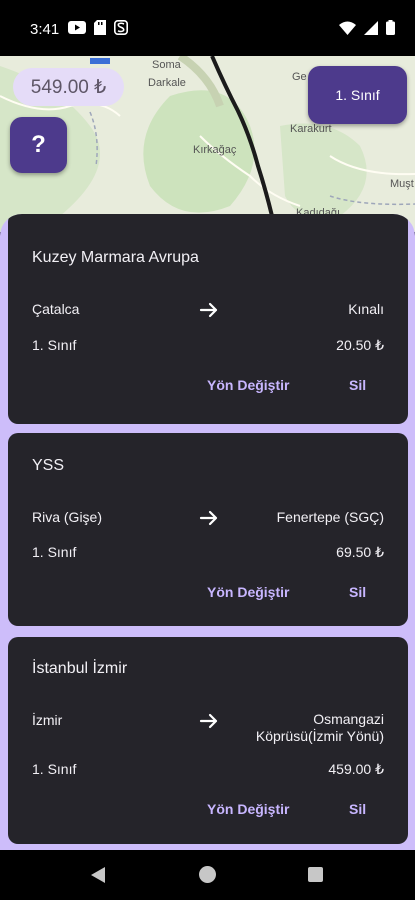  What do you see at coordinates (311, 129) in the screenshot?
I see `map-label-karakurt: Karakurt` at bounding box center [311, 129].